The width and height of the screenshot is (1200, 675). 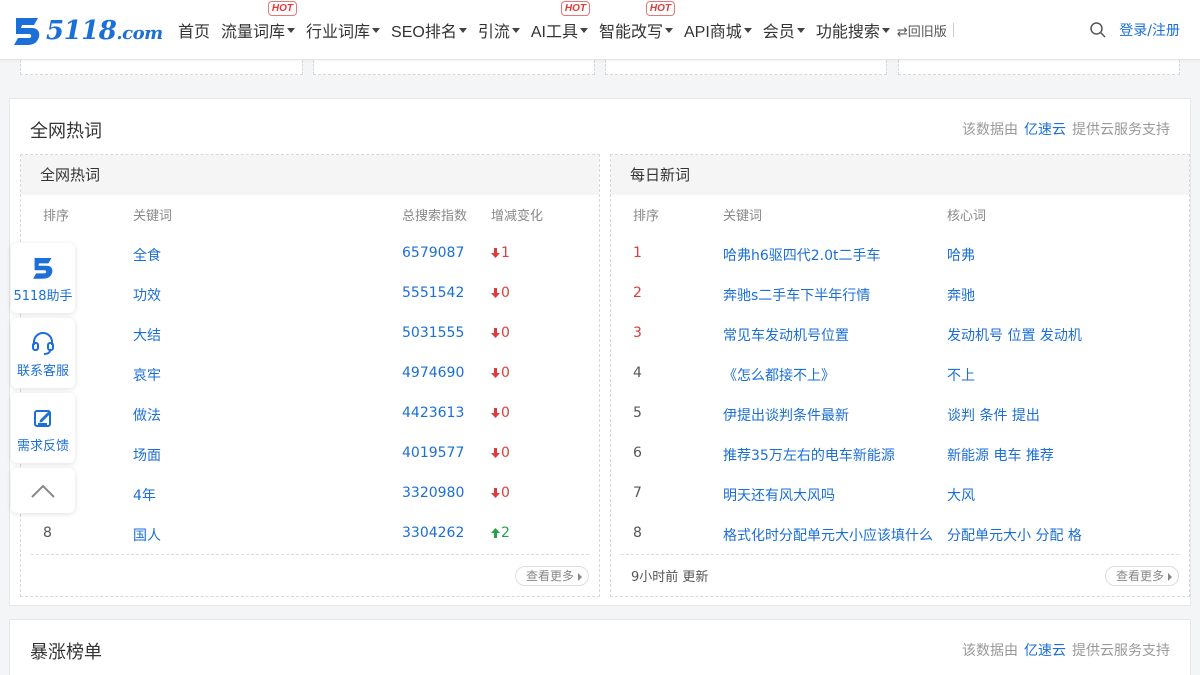 I want to click on keyword-link: 全食, so click(x=147, y=255).